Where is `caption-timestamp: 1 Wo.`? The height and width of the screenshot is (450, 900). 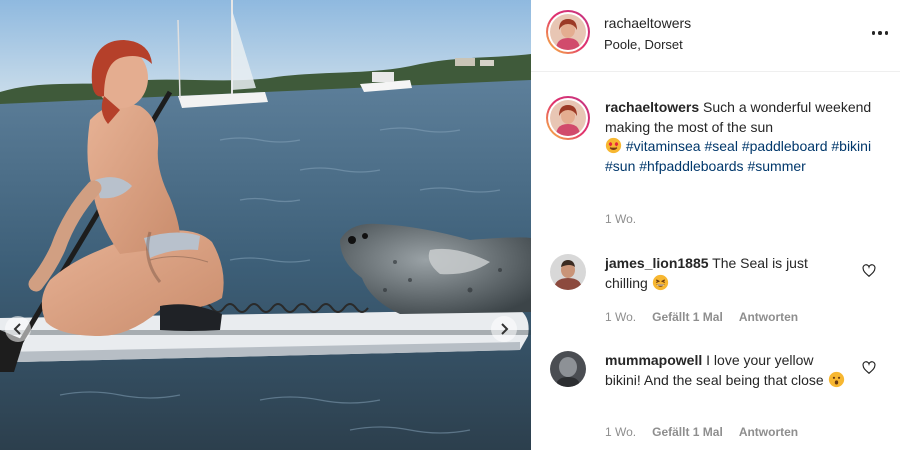
caption-timestamp: 1 Wo. is located at coordinates (620, 219).